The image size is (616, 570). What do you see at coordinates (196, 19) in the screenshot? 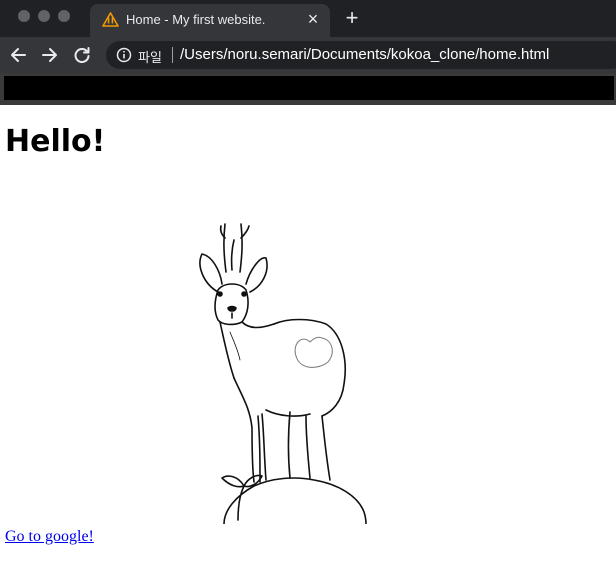
I see `tab-title: Home - My first website.` at bounding box center [196, 19].